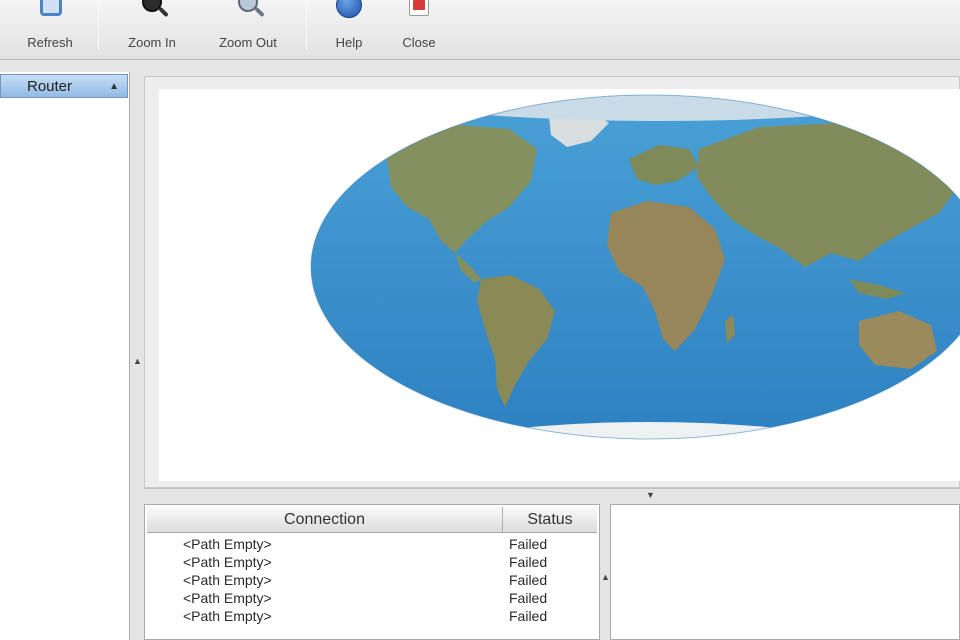 The image size is (960, 640). Describe the element at coordinates (419, 13) in the screenshot. I see `close-icon` at that location.